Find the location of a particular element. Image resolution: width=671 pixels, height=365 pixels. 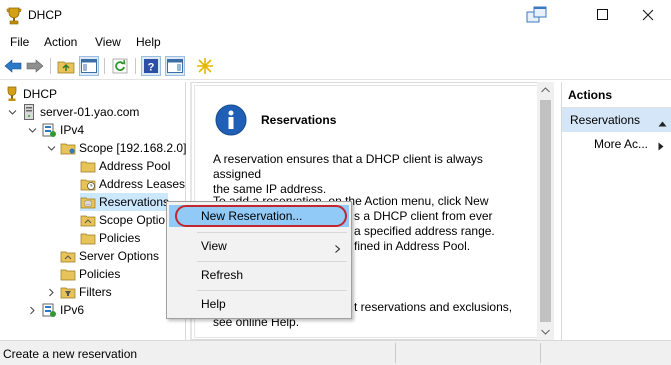

toolbar: ? is located at coordinates (335, 66).